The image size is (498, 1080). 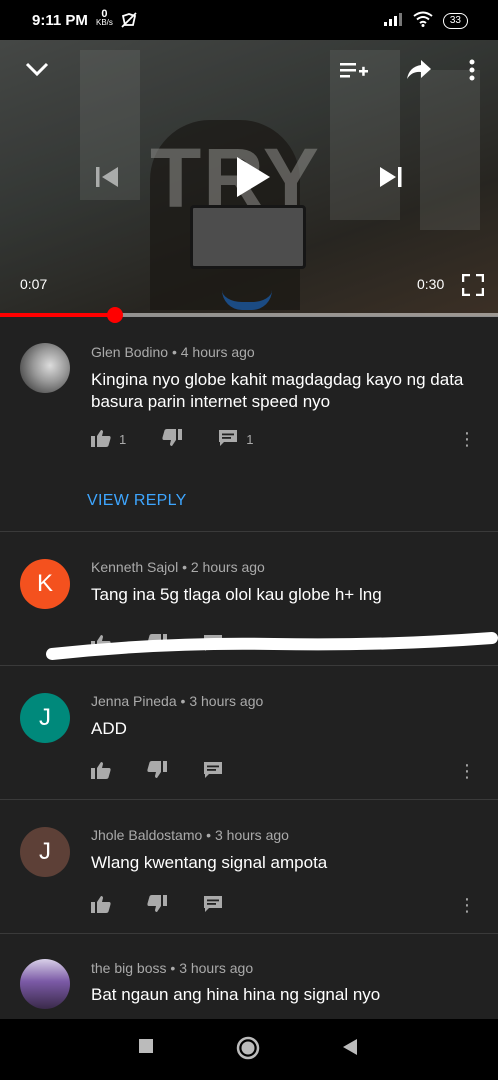 What do you see at coordinates (236, 594) in the screenshot?
I see `comment-text: Tang ina 5g tlaga olol kau globe h+ lng` at bounding box center [236, 594].